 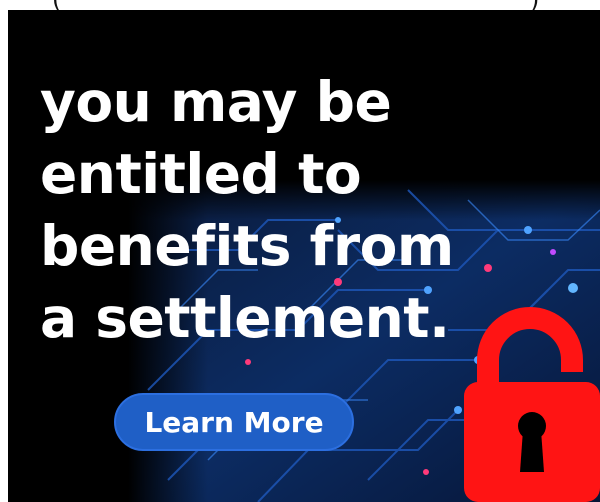 What do you see at coordinates (245, 318) in the screenshot?
I see `headline-line-4: a settlement.` at bounding box center [245, 318].